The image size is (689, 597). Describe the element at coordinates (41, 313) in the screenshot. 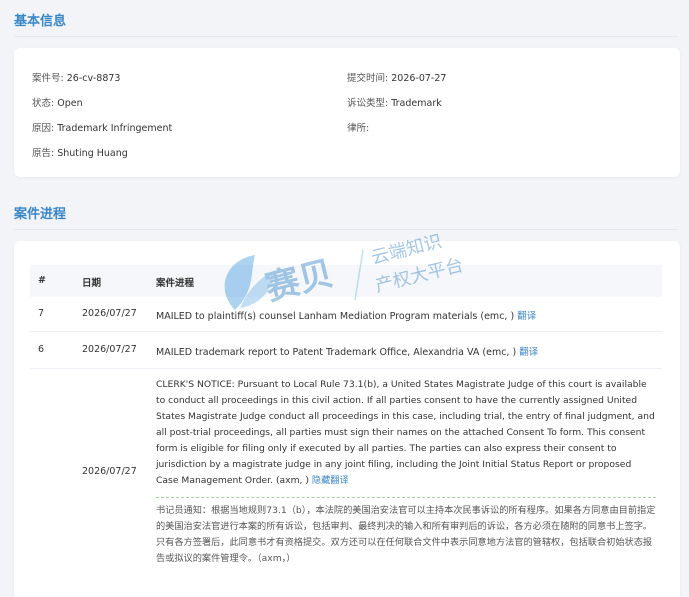

I see `row-num: 7` at that location.